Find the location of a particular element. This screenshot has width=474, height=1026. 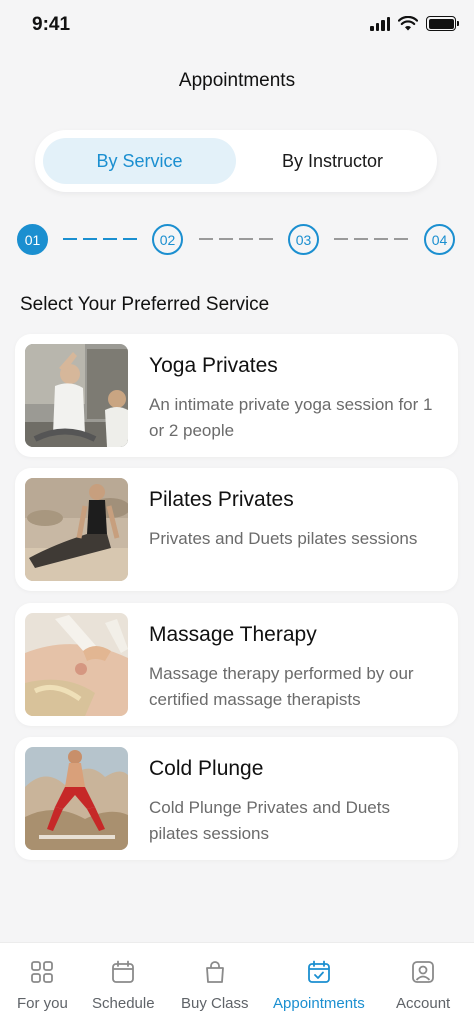

status-icons is located at coordinates (414, 23).